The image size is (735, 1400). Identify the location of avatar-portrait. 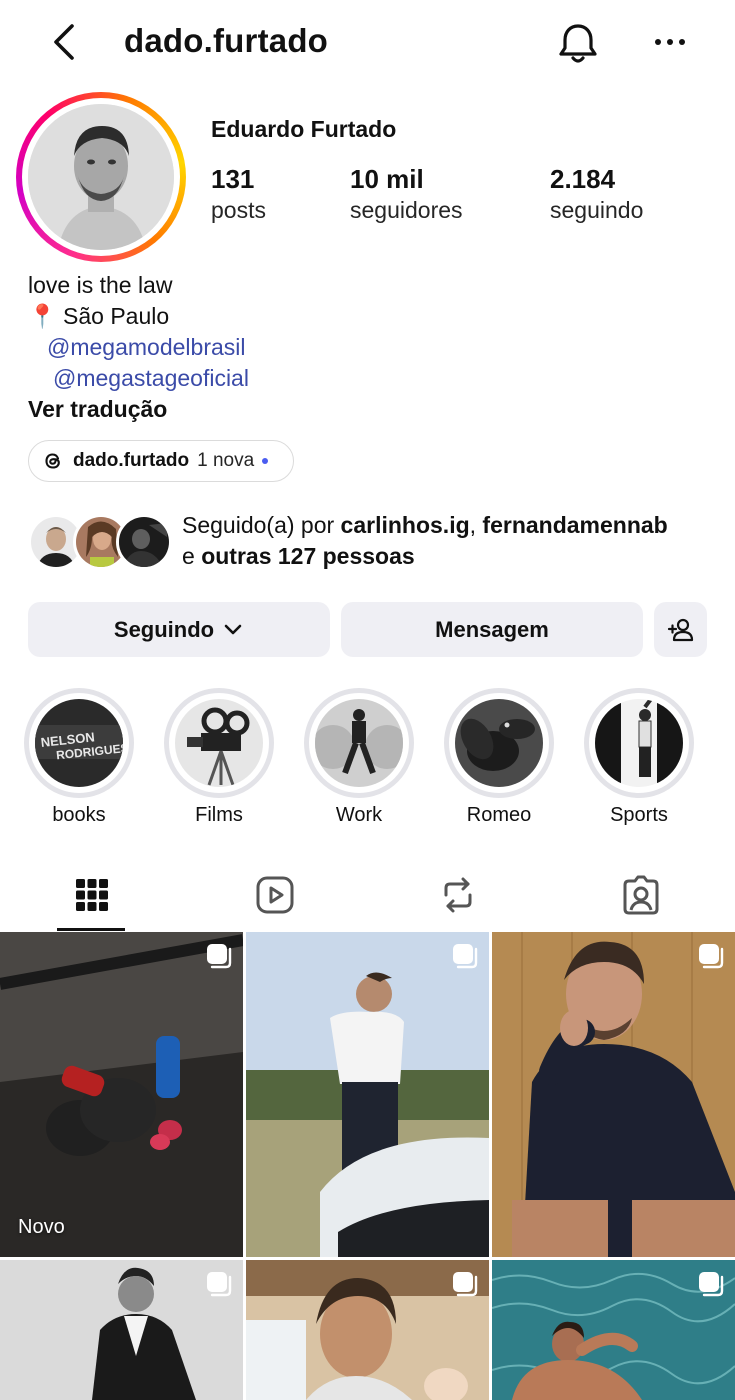
(101, 177).